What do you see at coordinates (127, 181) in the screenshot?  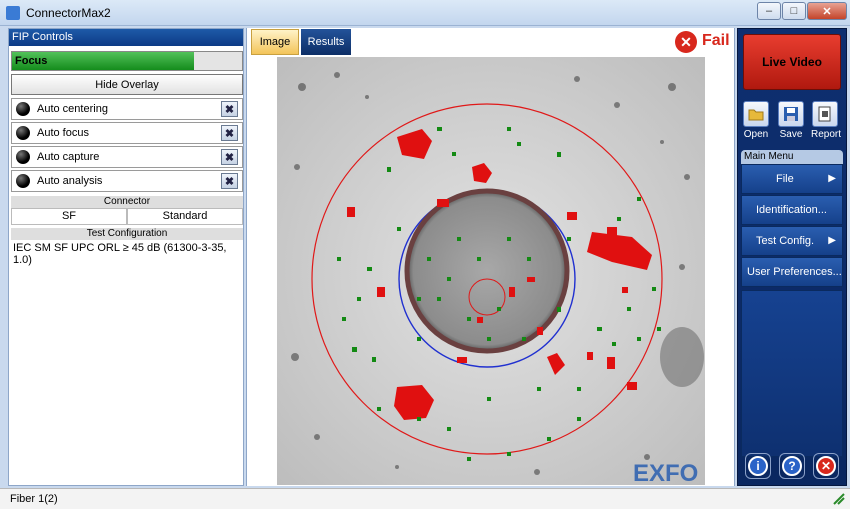 I see `option-auto-analysis: Auto analysis ✖` at bounding box center [127, 181].